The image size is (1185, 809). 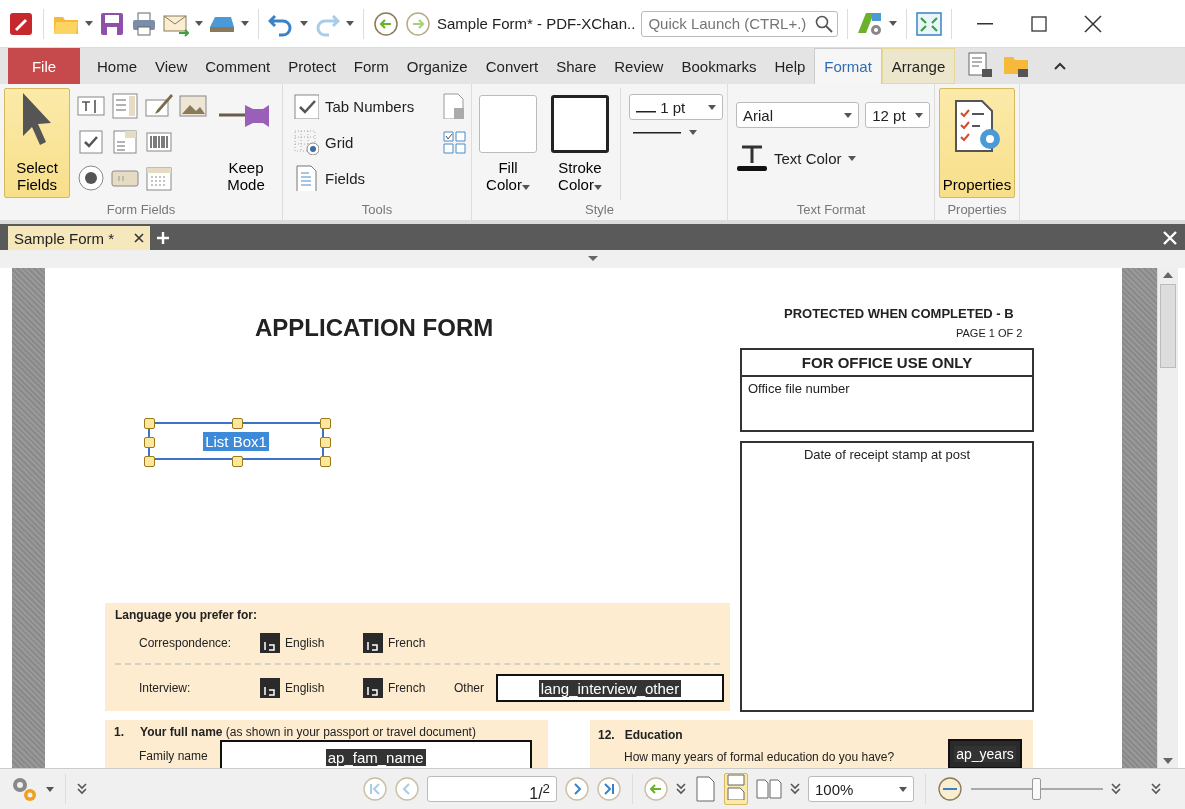 What do you see at coordinates (639, 66) in the screenshot?
I see `ribbon-tab: Review` at bounding box center [639, 66].